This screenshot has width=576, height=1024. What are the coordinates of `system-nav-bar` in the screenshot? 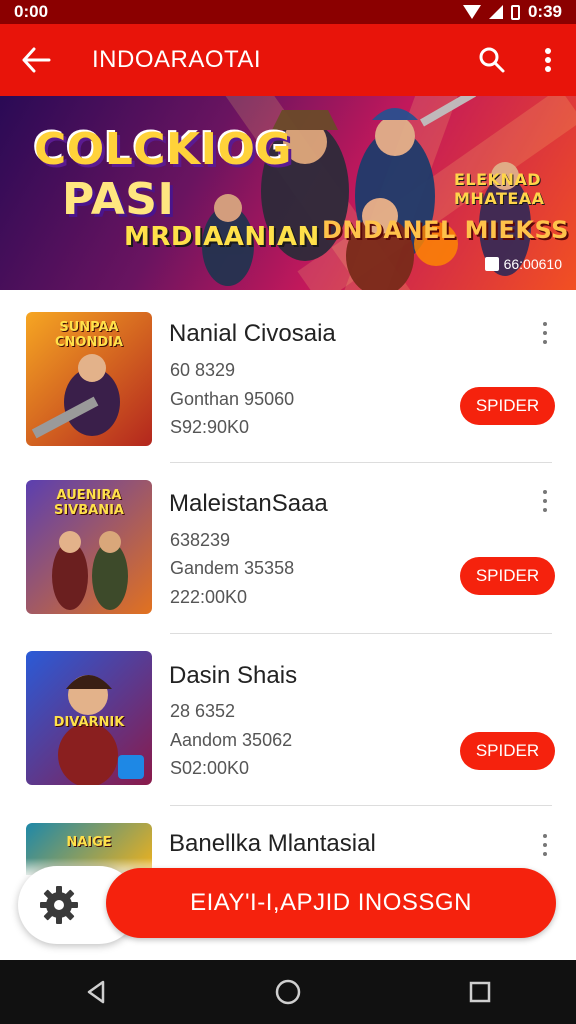 It's located at (288, 992).